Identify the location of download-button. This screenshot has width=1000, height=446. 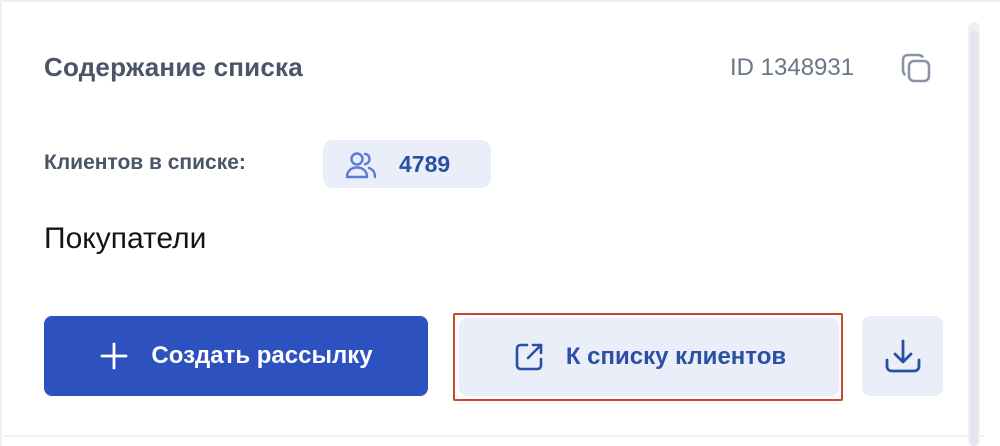
(902, 356).